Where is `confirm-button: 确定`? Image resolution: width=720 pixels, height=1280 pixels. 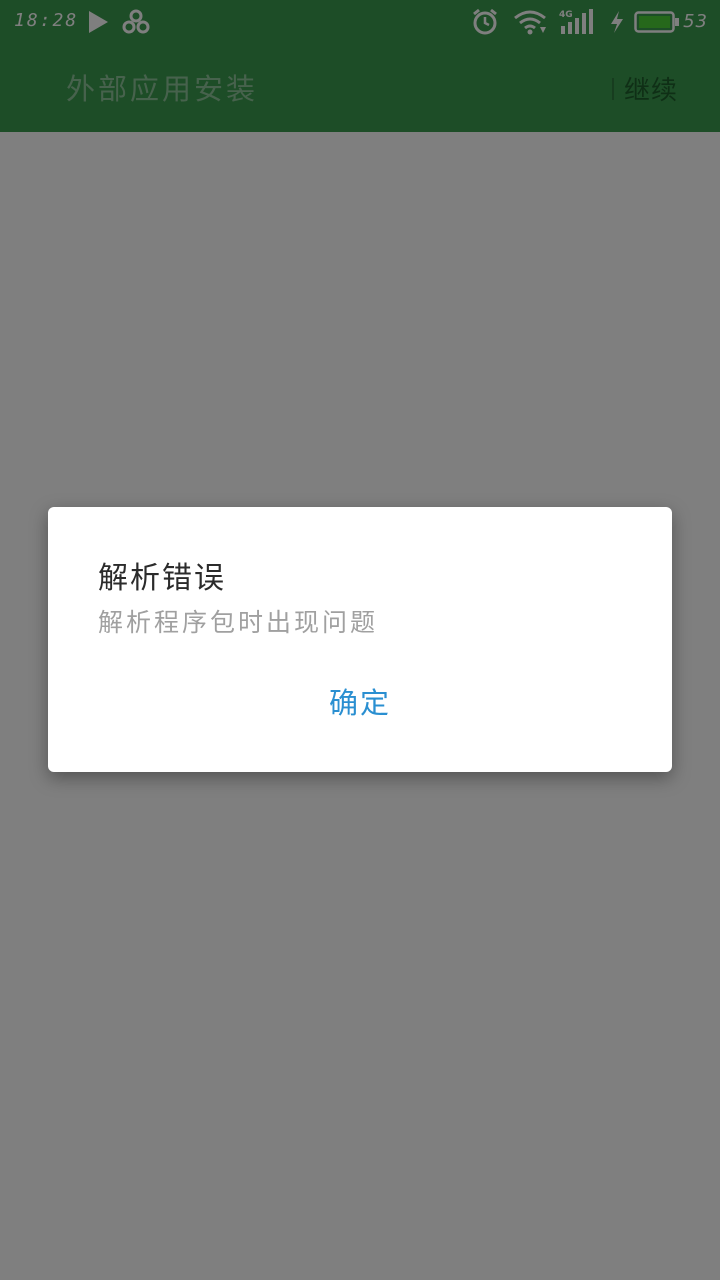 confirm-button: 确定 is located at coordinates (360, 703).